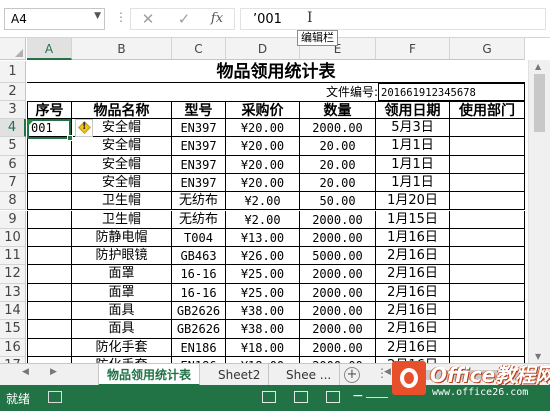  What do you see at coordinates (263, 274) in the screenshot?
I see `table-cell: ¥25.00` at bounding box center [263, 274].